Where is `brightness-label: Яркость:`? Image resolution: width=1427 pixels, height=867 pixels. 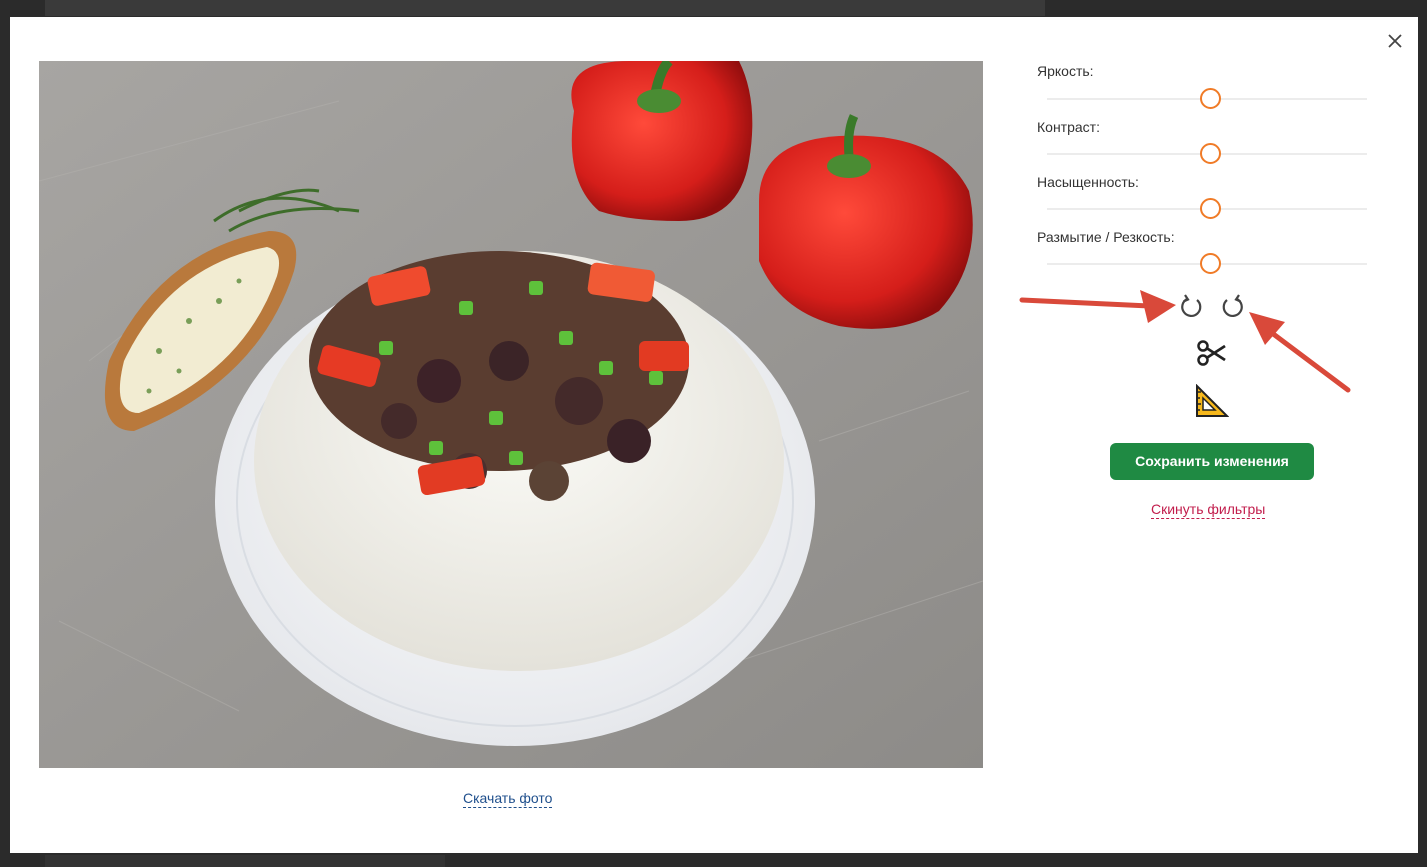 brightness-label: Яркость: is located at coordinates (1065, 71).